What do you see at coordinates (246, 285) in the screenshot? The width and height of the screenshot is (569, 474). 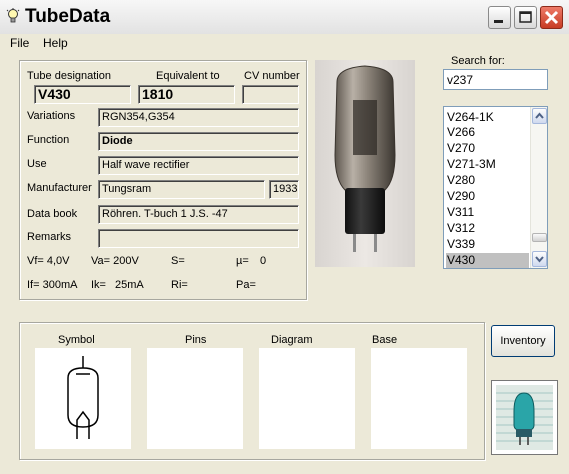 I see `pa-param: Pa=` at bounding box center [246, 285].